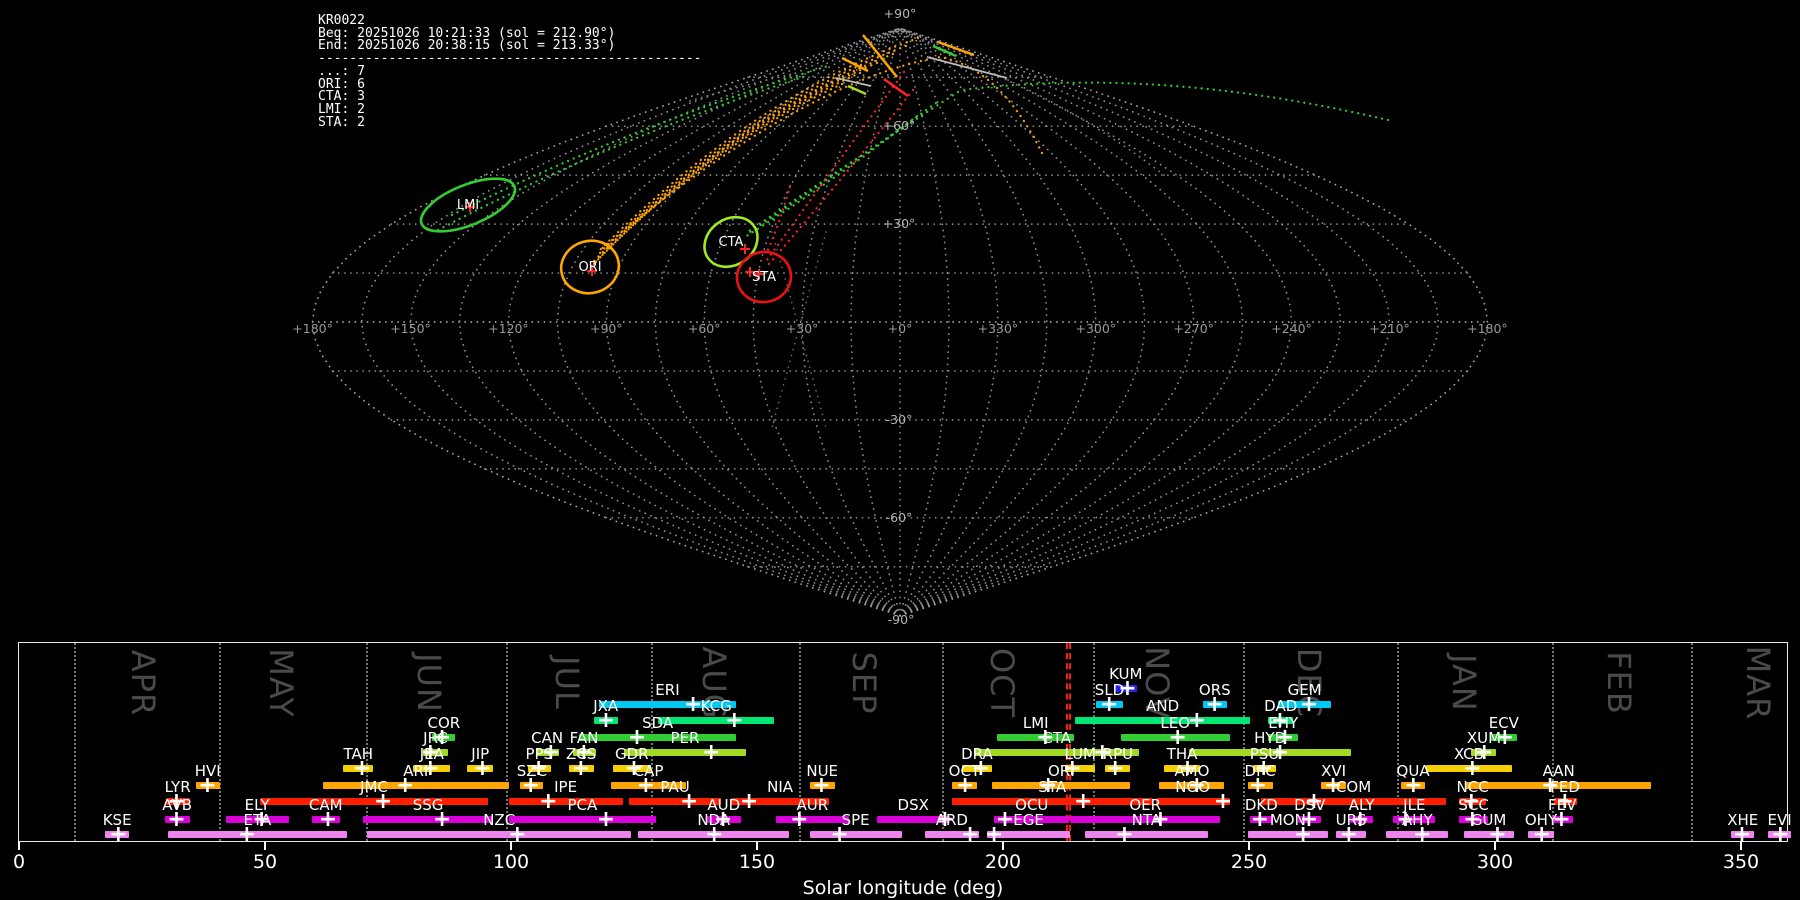  Describe the element at coordinates (731, 242) in the screenshot. I see `radiant-label-CTA: CTA` at that location.